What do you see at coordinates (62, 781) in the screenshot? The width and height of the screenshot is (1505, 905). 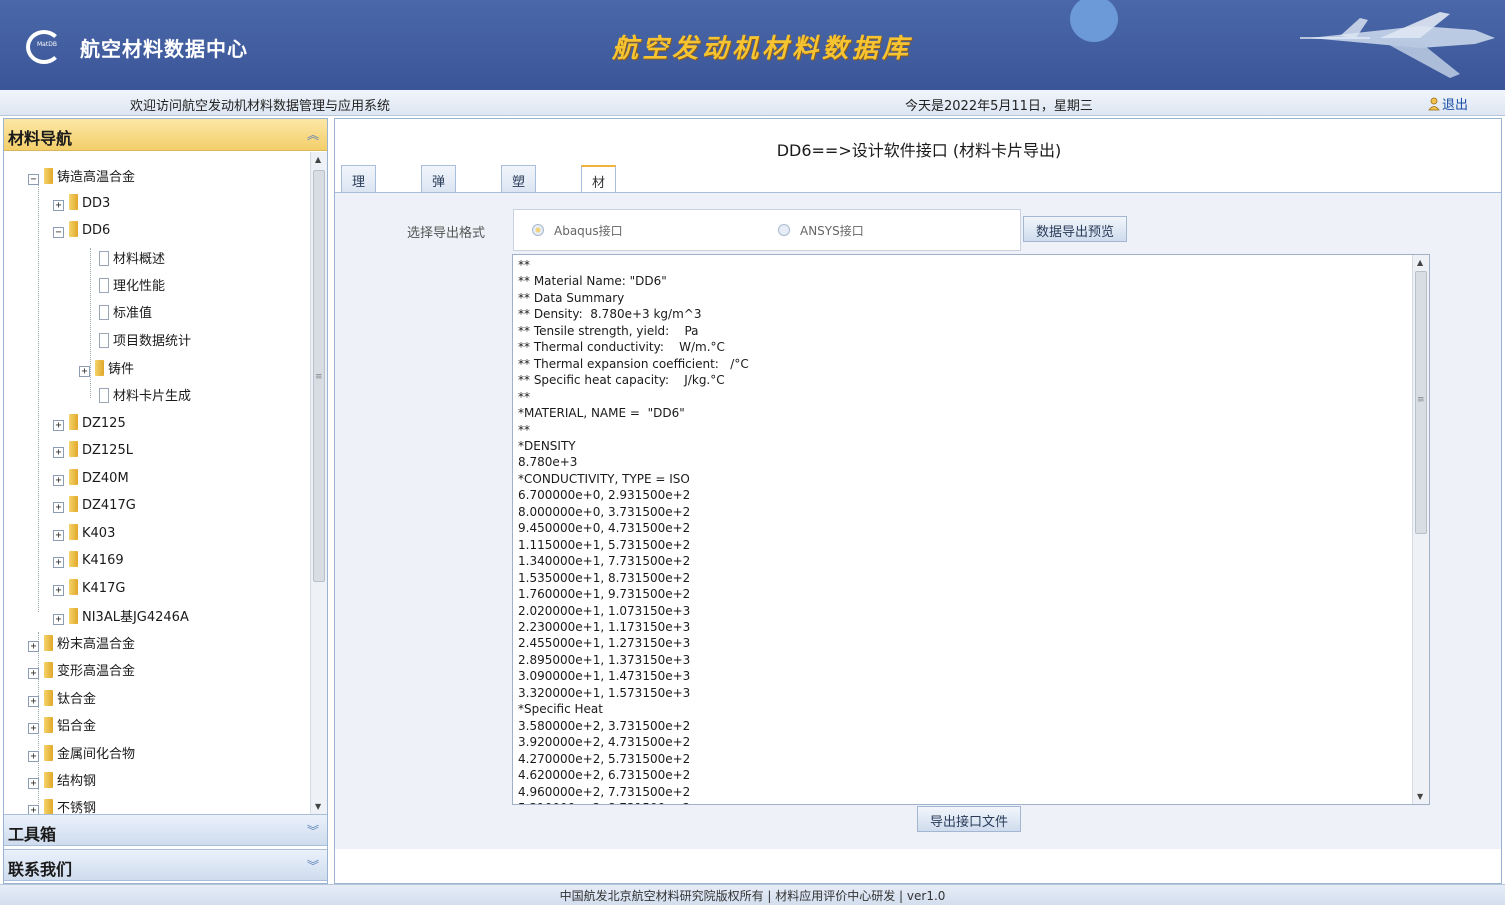 I see `tree-node-structural-steel: + 结构钢` at bounding box center [62, 781].